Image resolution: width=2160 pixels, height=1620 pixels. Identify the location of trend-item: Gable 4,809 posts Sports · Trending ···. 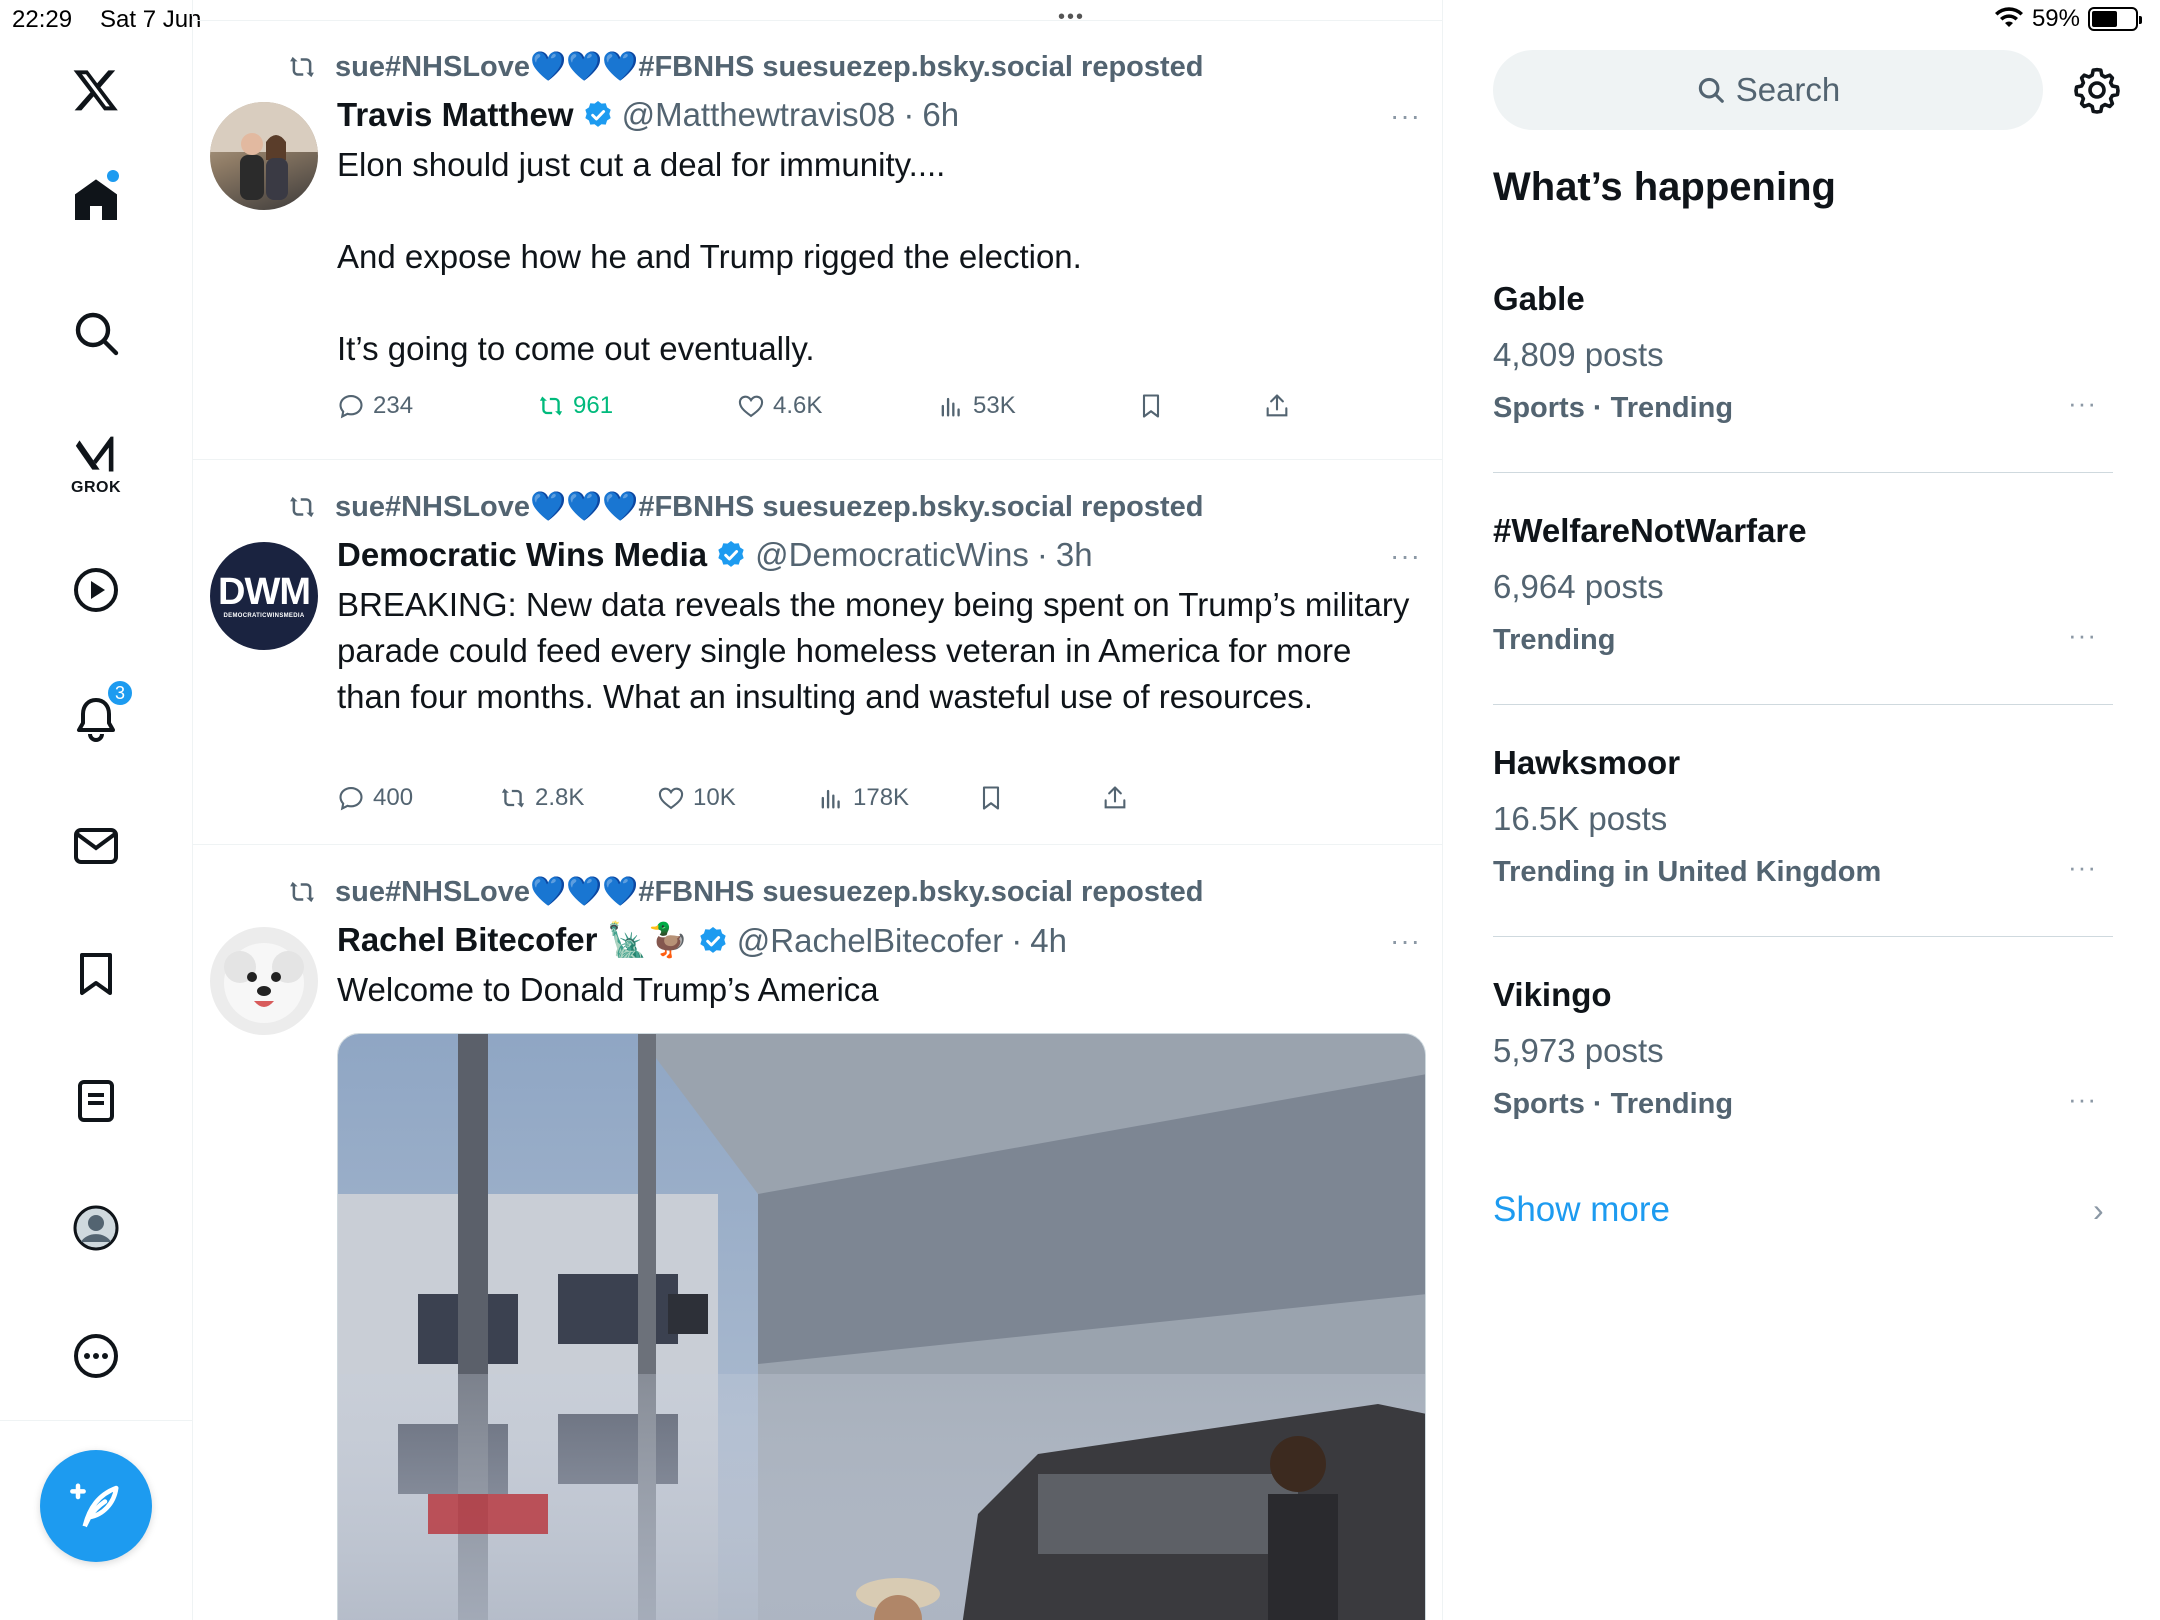
(1803, 352).